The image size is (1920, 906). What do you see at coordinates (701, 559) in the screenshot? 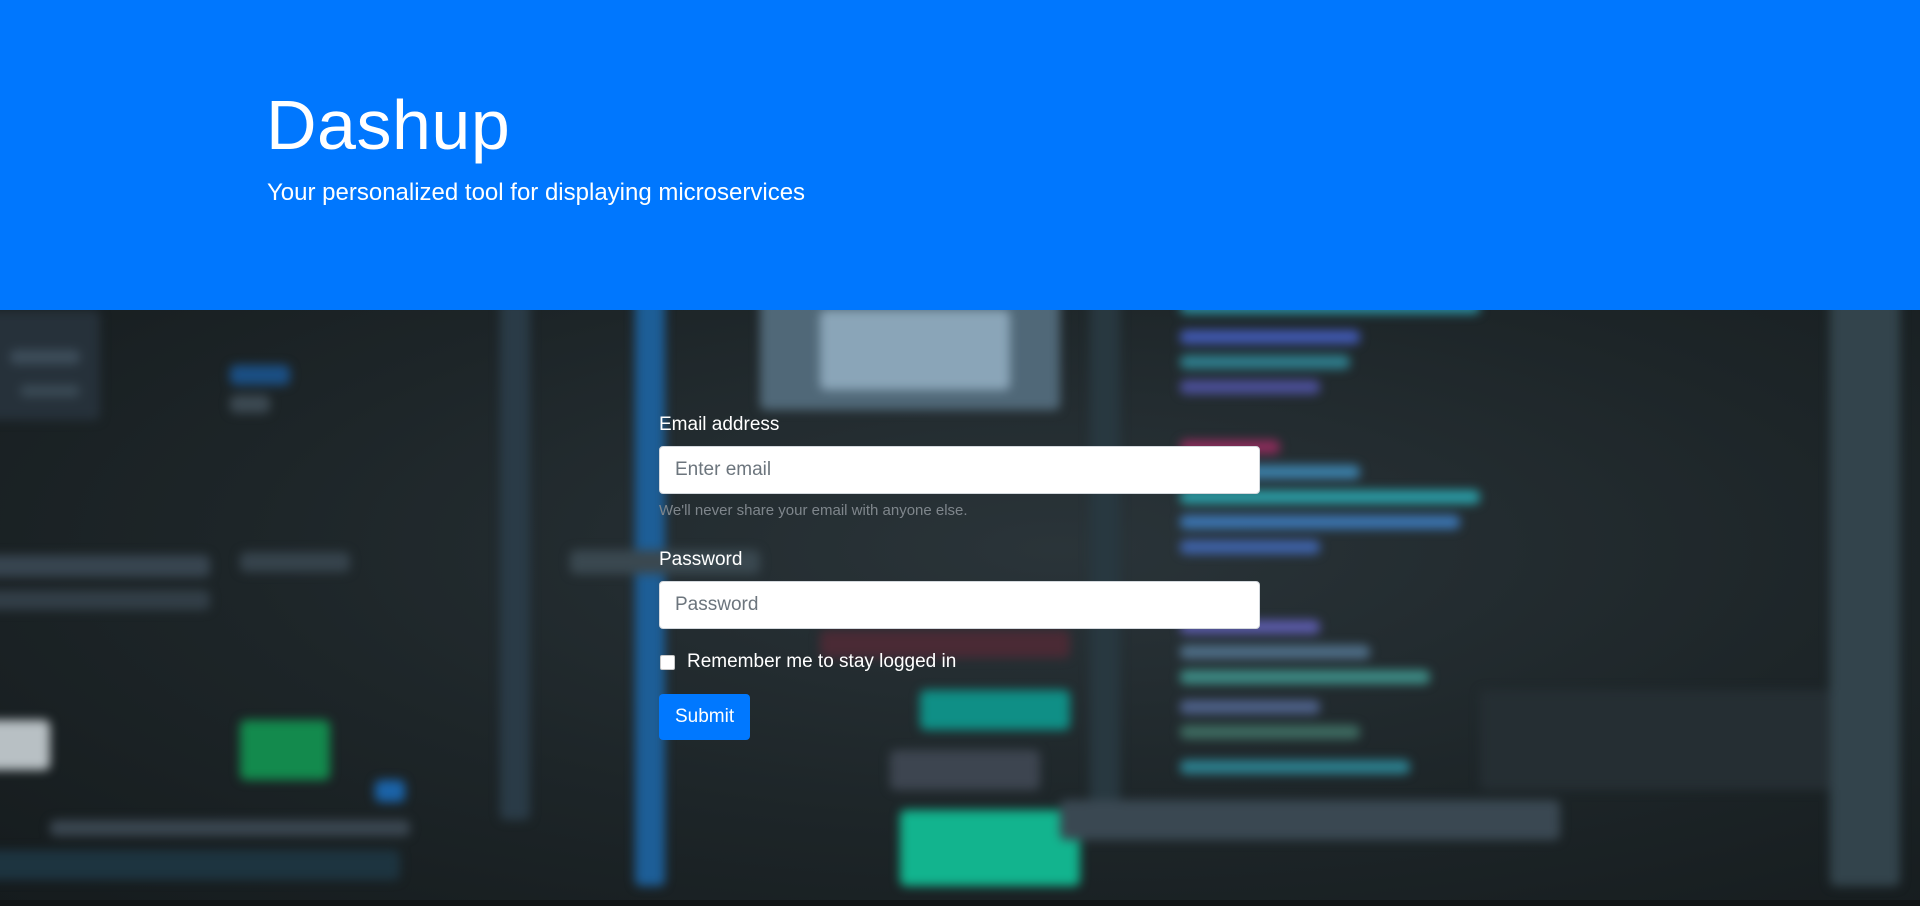
I see `password-label: Password` at bounding box center [701, 559].